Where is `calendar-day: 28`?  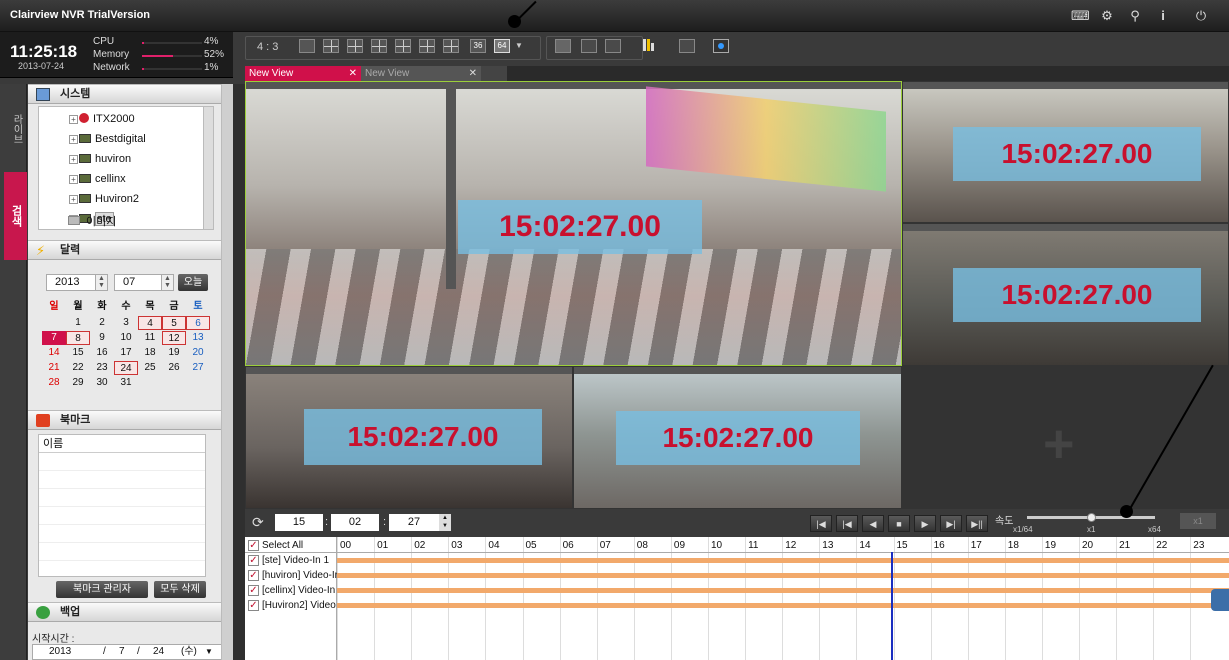 calendar-day: 28 is located at coordinates (54, 383).